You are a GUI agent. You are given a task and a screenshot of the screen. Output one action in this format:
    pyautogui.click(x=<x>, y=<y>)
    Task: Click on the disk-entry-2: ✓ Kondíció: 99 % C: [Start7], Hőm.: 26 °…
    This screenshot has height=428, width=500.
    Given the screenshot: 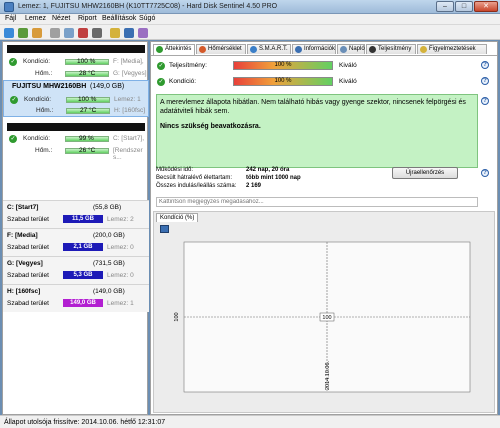 What is the action you would take?
    pyautogui.click(x=76, y=141)
    